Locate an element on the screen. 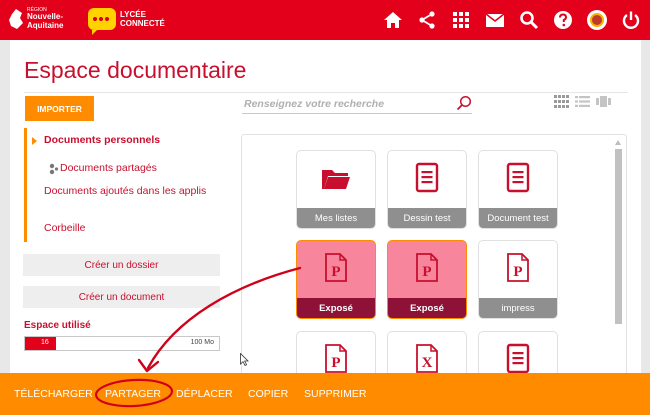 Image resolution: width=650 pixels, height=415 pixels. search-input is located at coordinates (344, 104).